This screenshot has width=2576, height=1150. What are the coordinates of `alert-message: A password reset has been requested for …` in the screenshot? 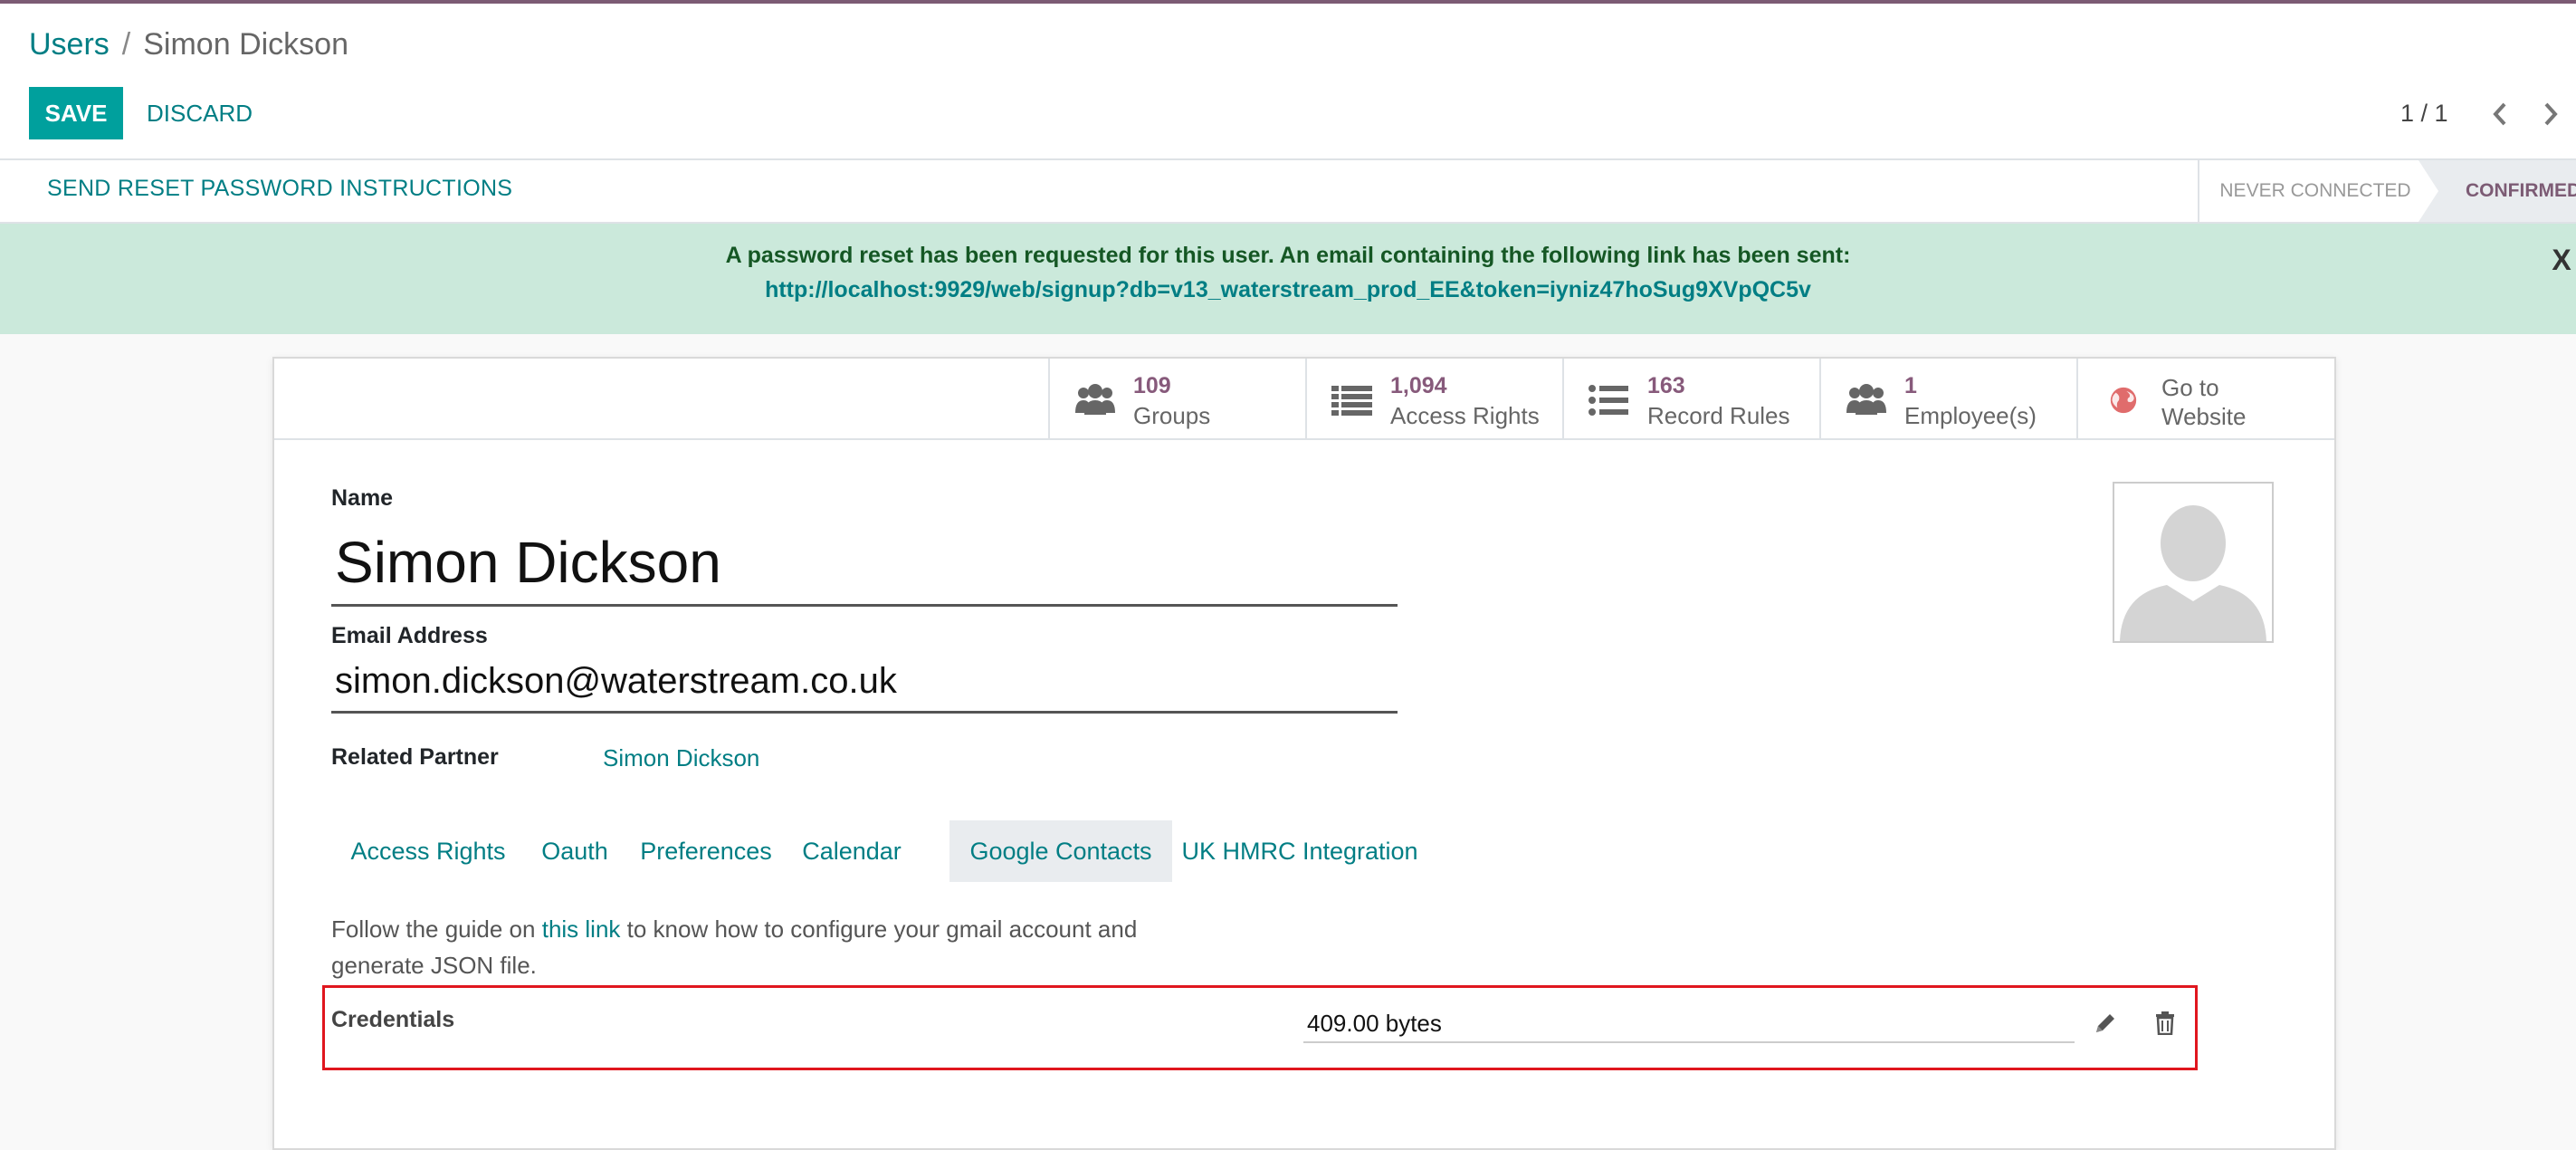 It's located at (1288, 255).